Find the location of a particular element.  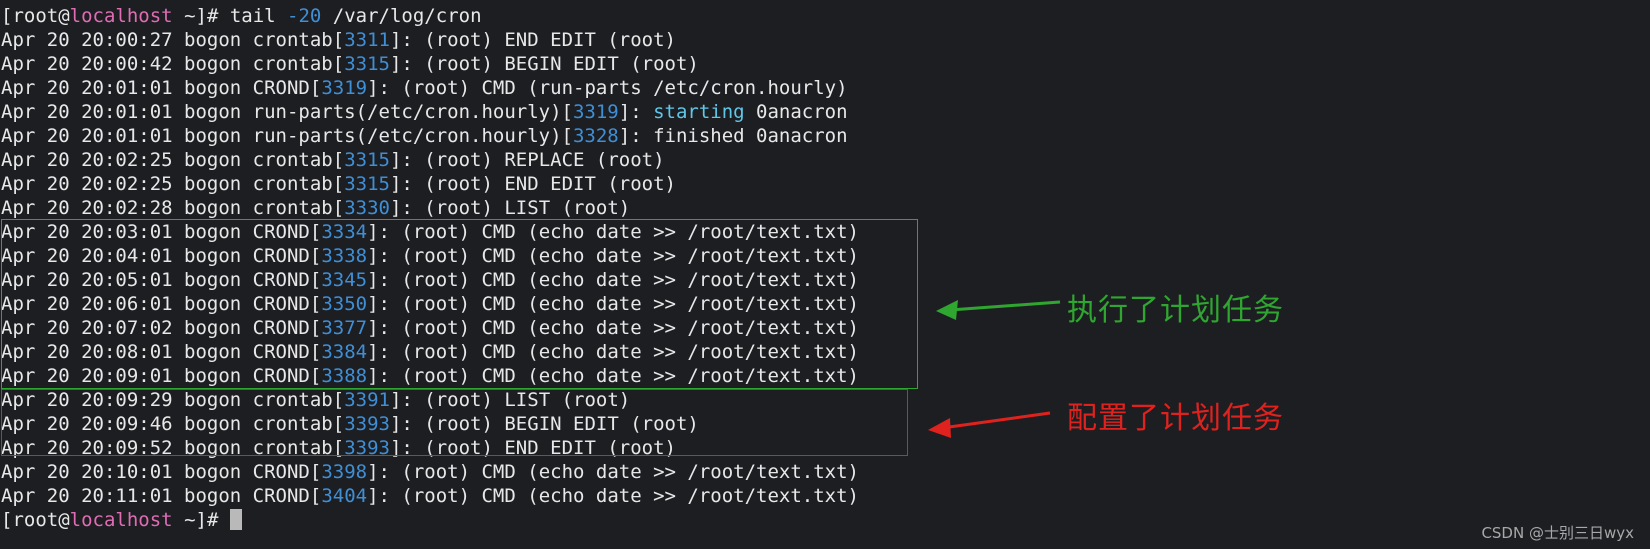

csdn-watermark: CSDN @士别三日wyx is located at coordinates (1557, 533).